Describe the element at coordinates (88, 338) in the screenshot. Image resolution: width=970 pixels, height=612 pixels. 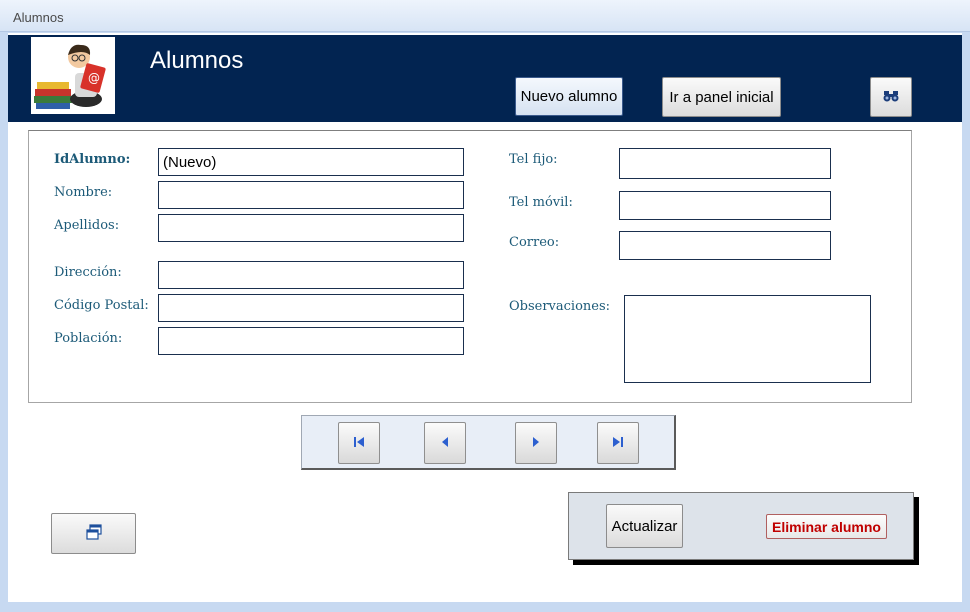
I see `poblacion-label: Población:` at that location.